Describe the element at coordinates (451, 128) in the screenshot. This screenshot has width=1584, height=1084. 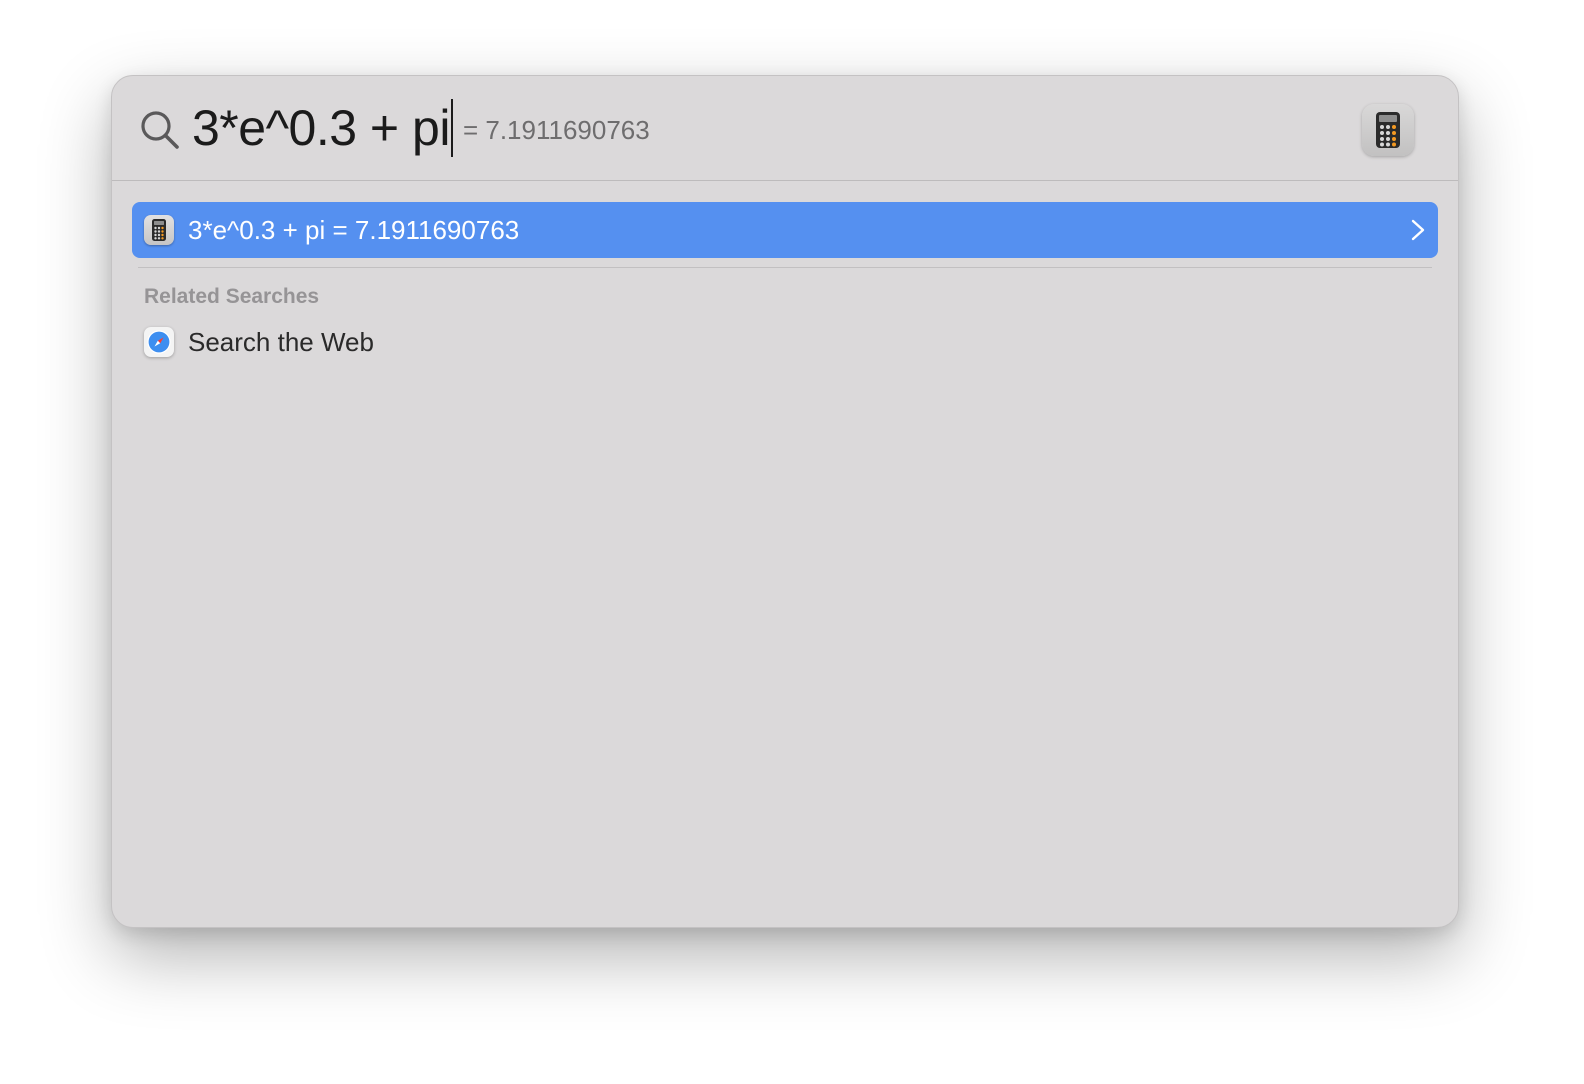
I see `text-caret` at that location.